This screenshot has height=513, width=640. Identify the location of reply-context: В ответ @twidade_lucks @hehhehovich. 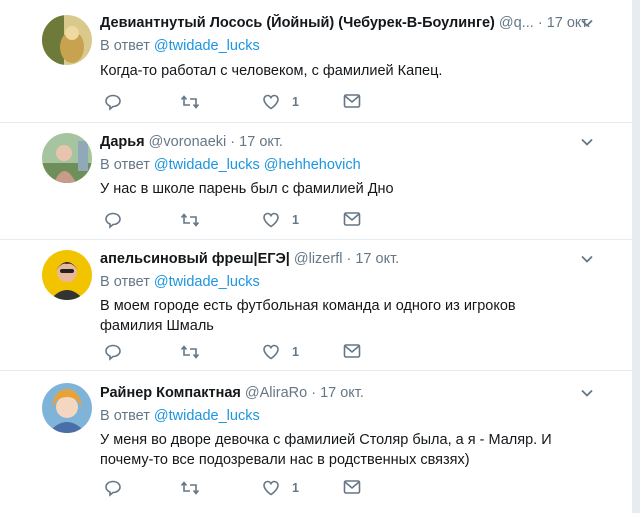
(230, 165).